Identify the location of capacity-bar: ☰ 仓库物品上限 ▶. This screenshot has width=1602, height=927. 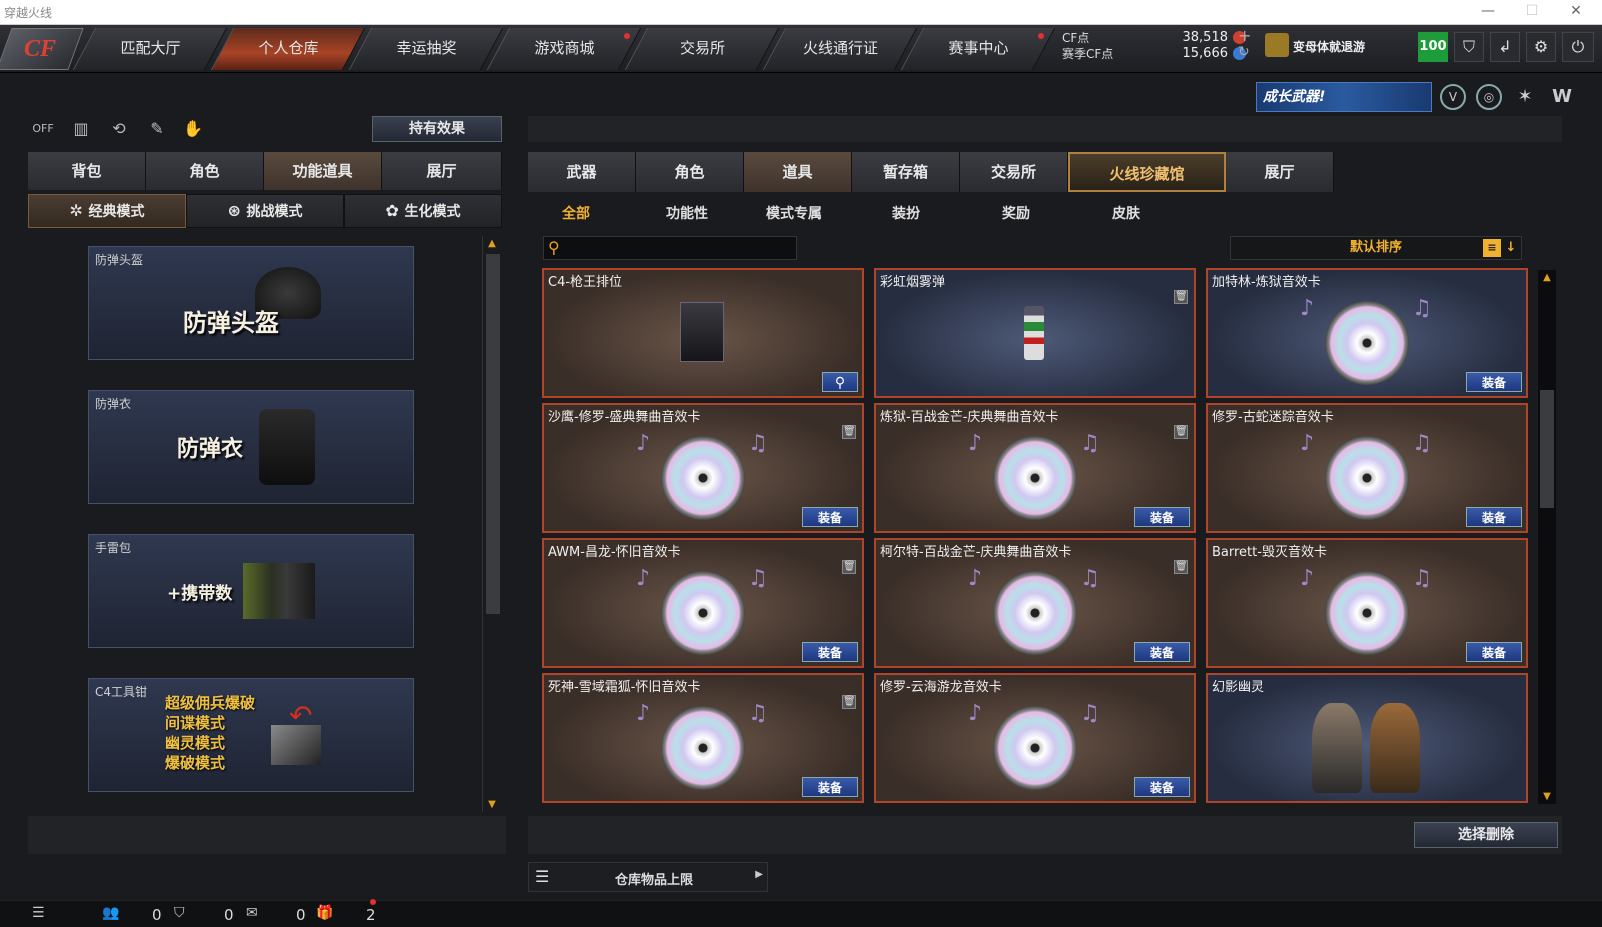
(648, 877).